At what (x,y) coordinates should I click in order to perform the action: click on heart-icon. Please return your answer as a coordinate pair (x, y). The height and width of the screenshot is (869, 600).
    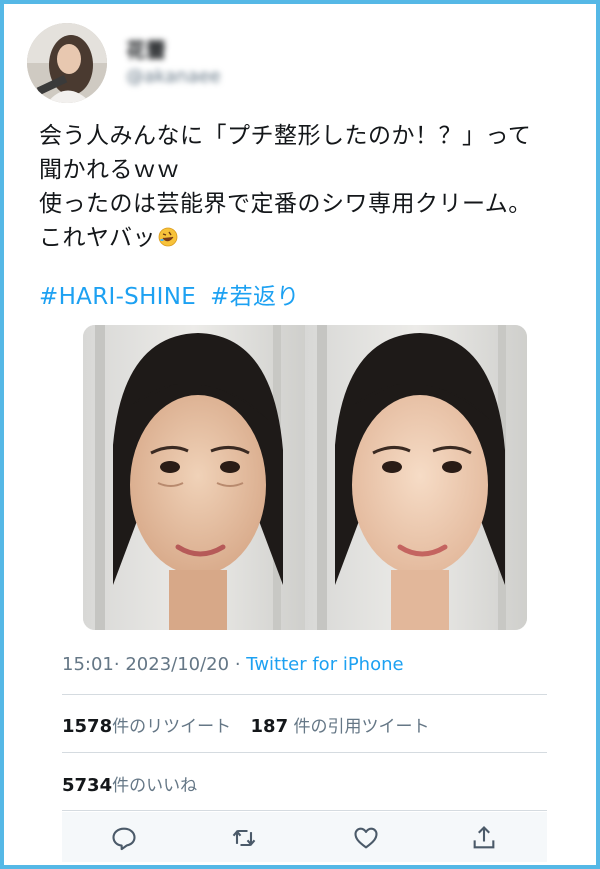
    Looking at the image, I should click on (366, 838).